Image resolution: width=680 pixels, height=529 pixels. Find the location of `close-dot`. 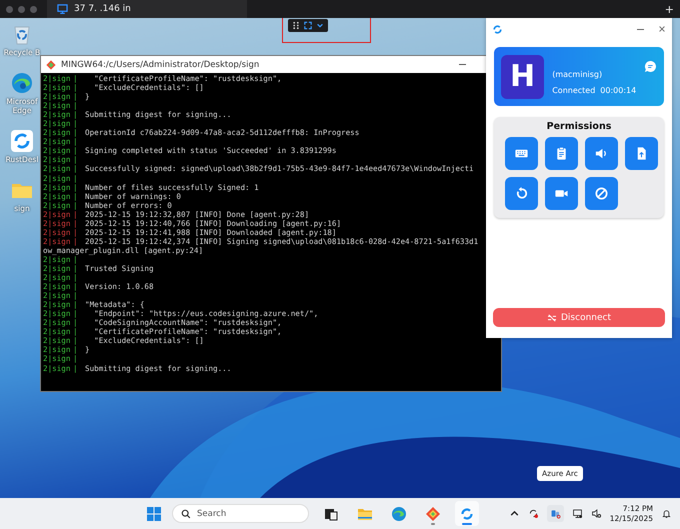

close-dot is located at coordinates (9, 9).